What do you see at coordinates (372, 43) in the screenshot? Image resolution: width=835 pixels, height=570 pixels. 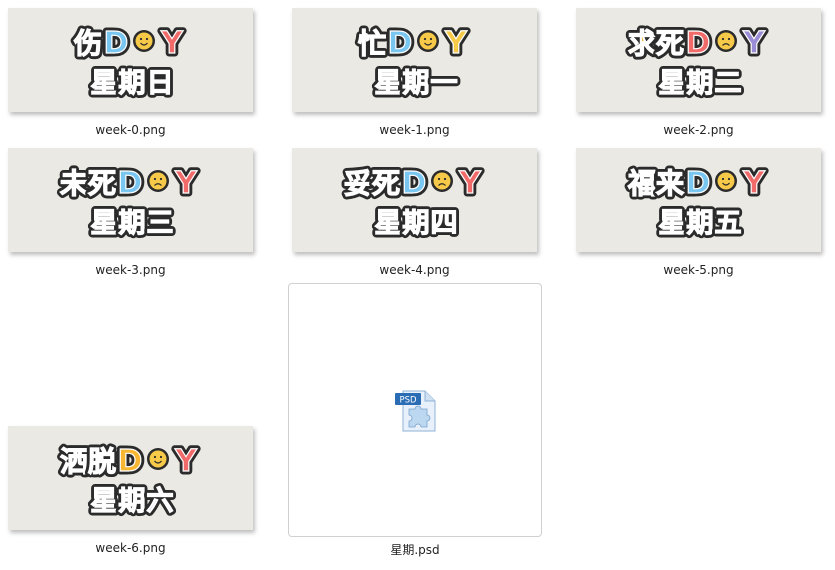 I see `svg-text: 忙` at bounding box center [372, 43].